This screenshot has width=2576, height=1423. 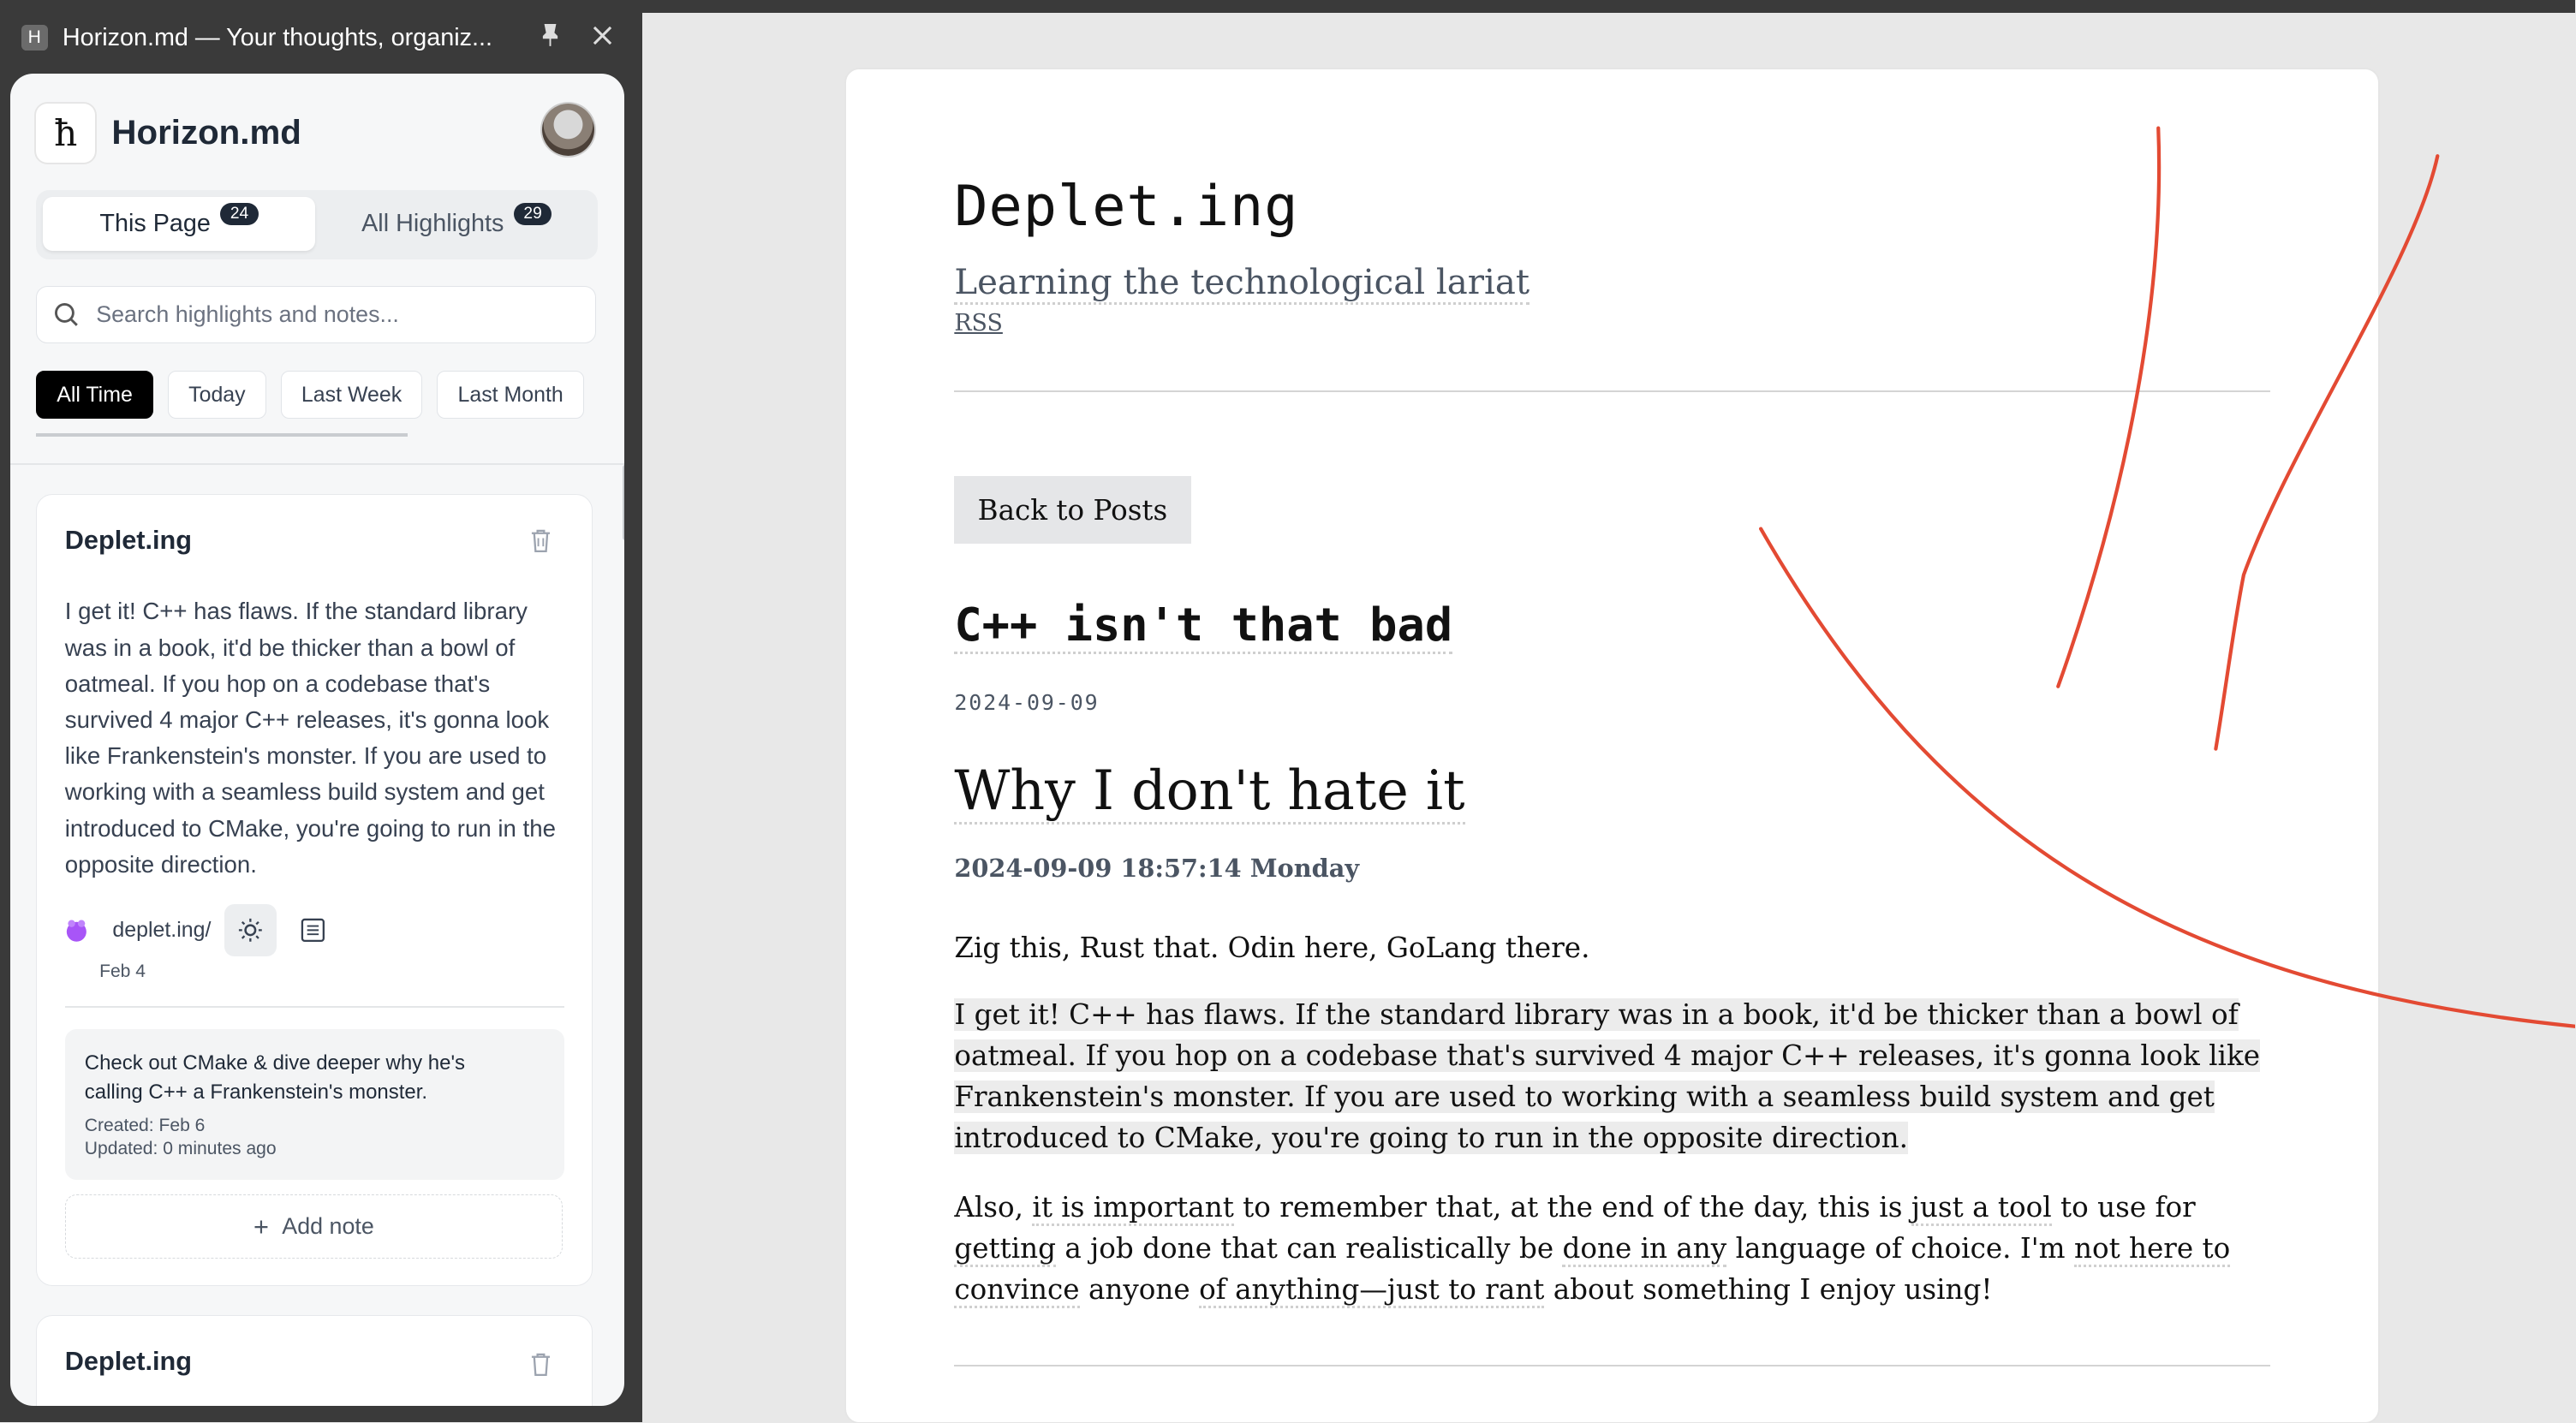 What do you see at coordinates (1981, 1208) in the screenshot?
I see `annotated-text: just a tool` at bounding box center [1981, 1208].